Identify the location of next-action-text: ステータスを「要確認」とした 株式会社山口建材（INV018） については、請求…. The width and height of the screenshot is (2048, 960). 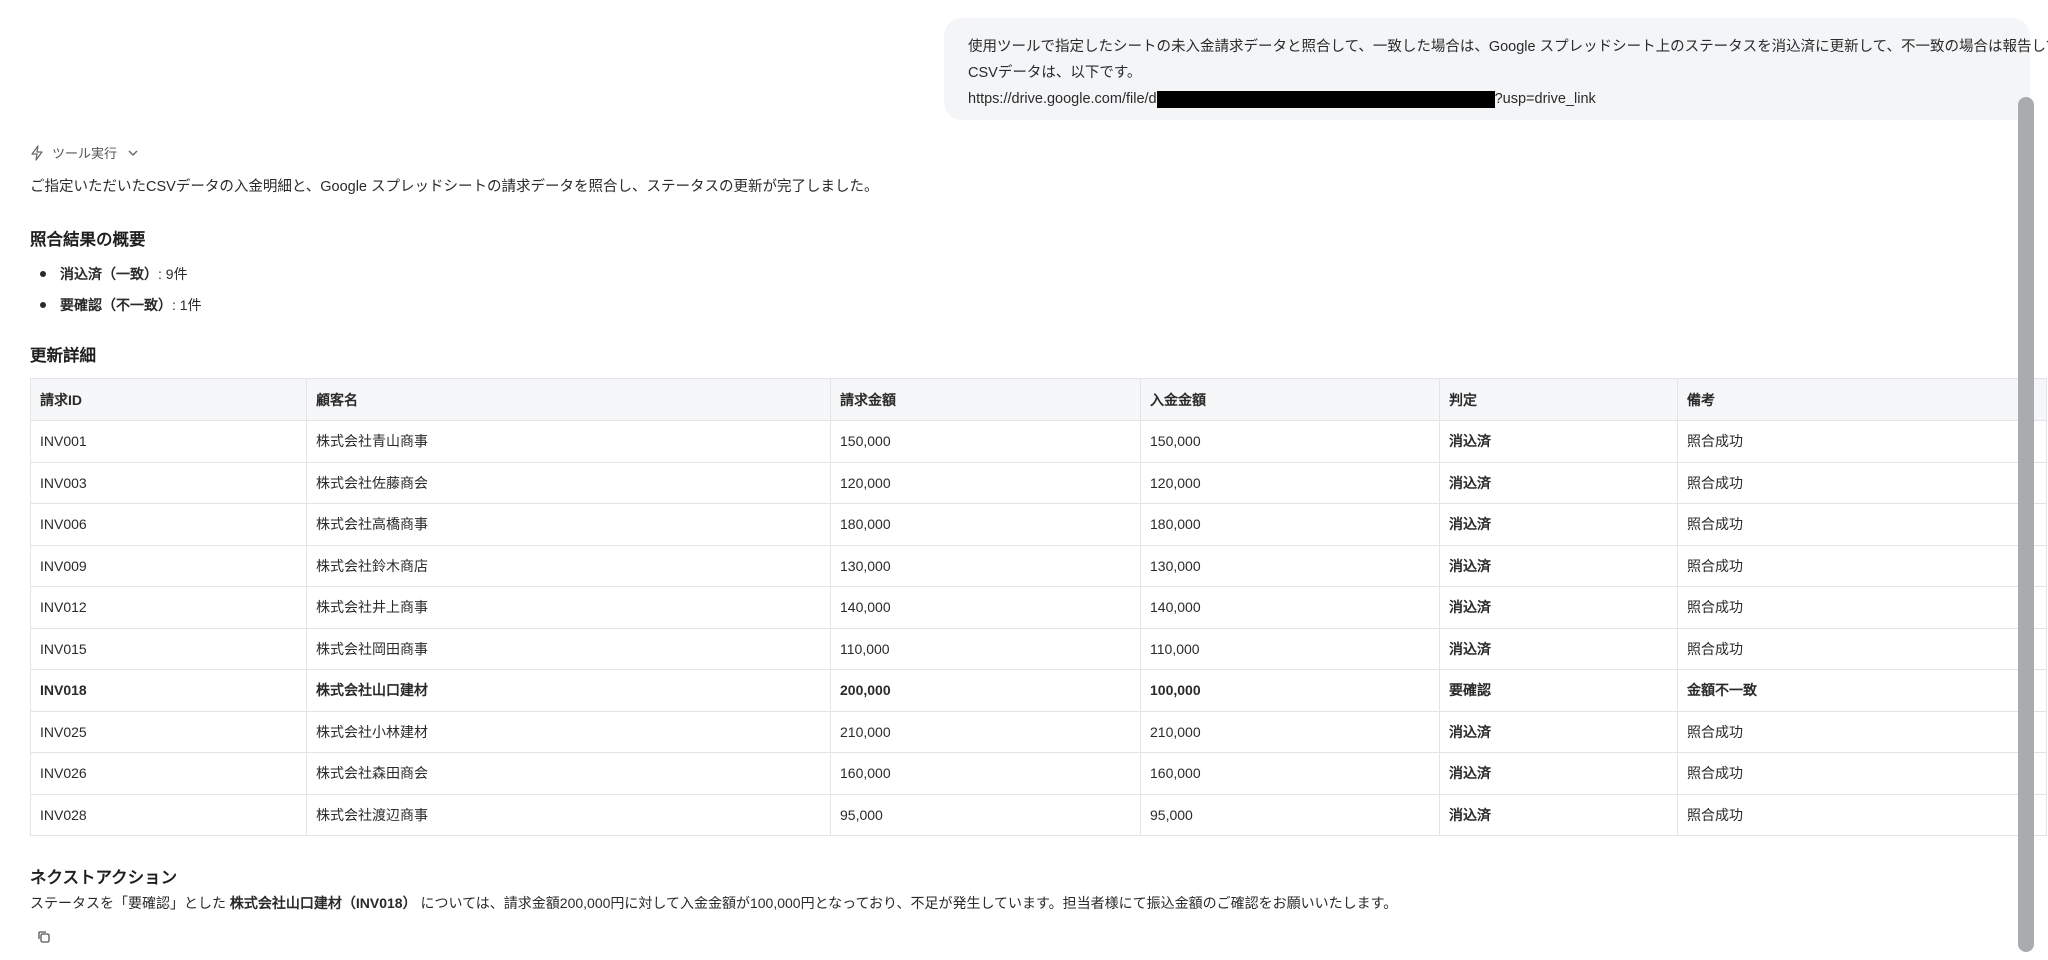
(713, 903).